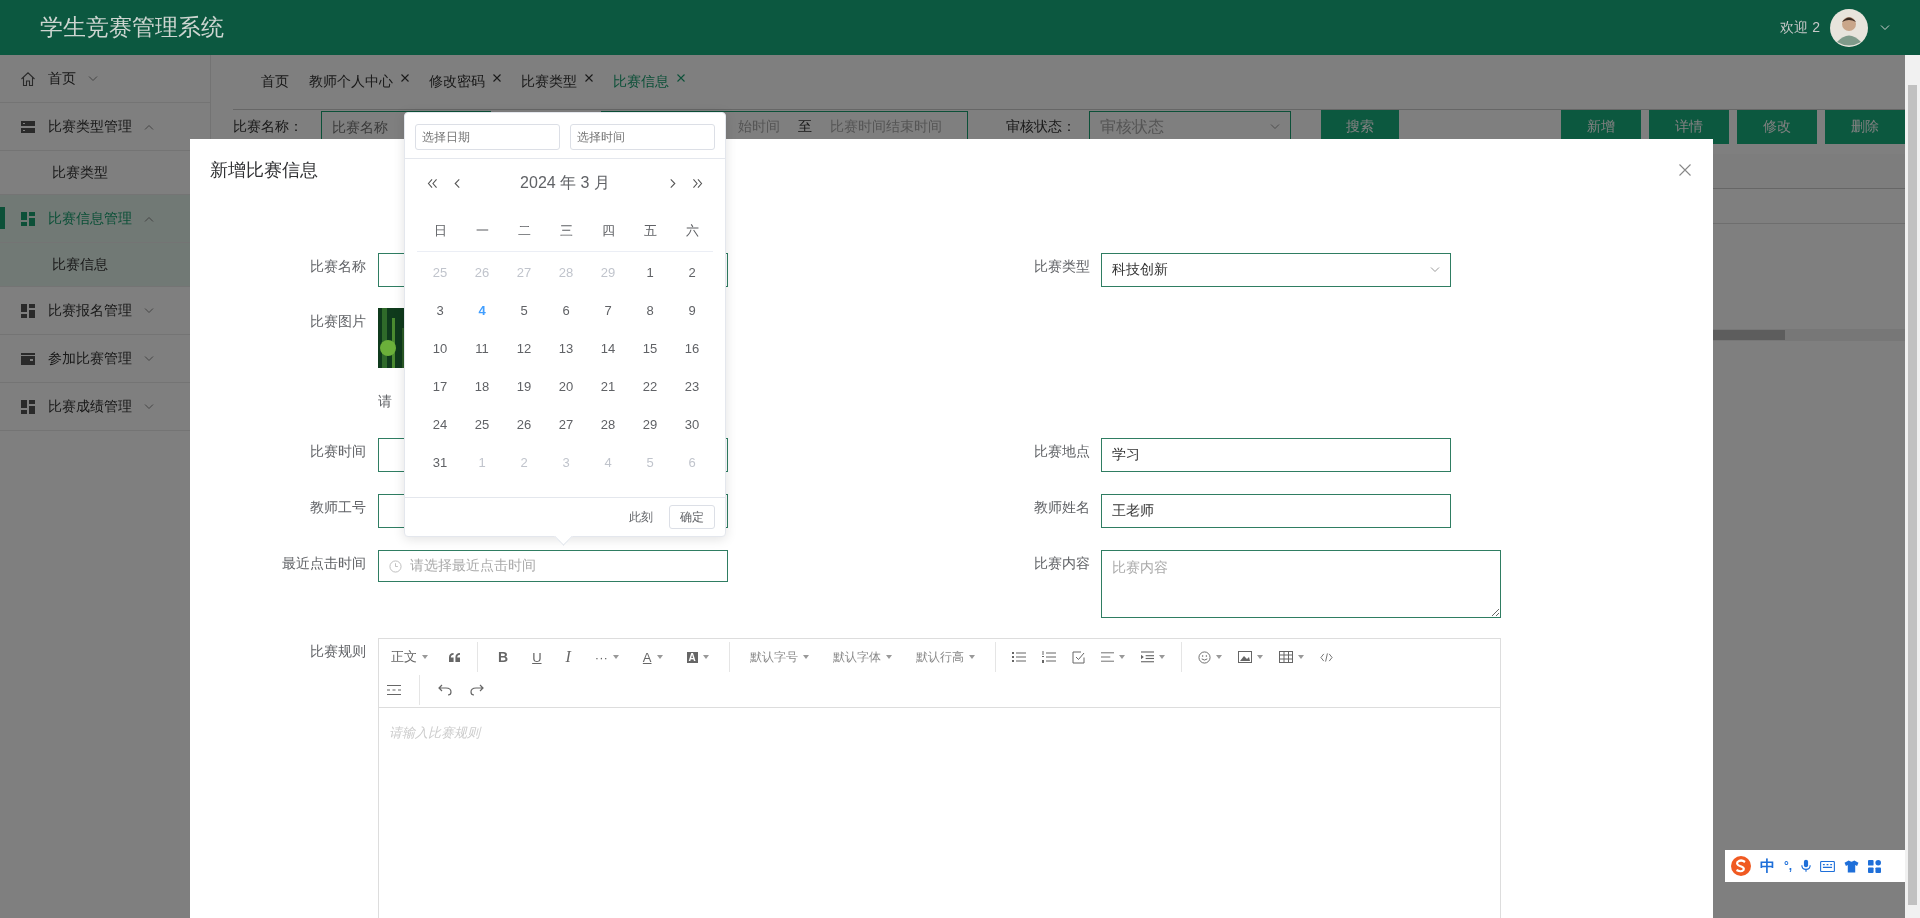 This screenshot has width=1920, height=918. I want to click on keyboard-icon, so click(1828, 866).